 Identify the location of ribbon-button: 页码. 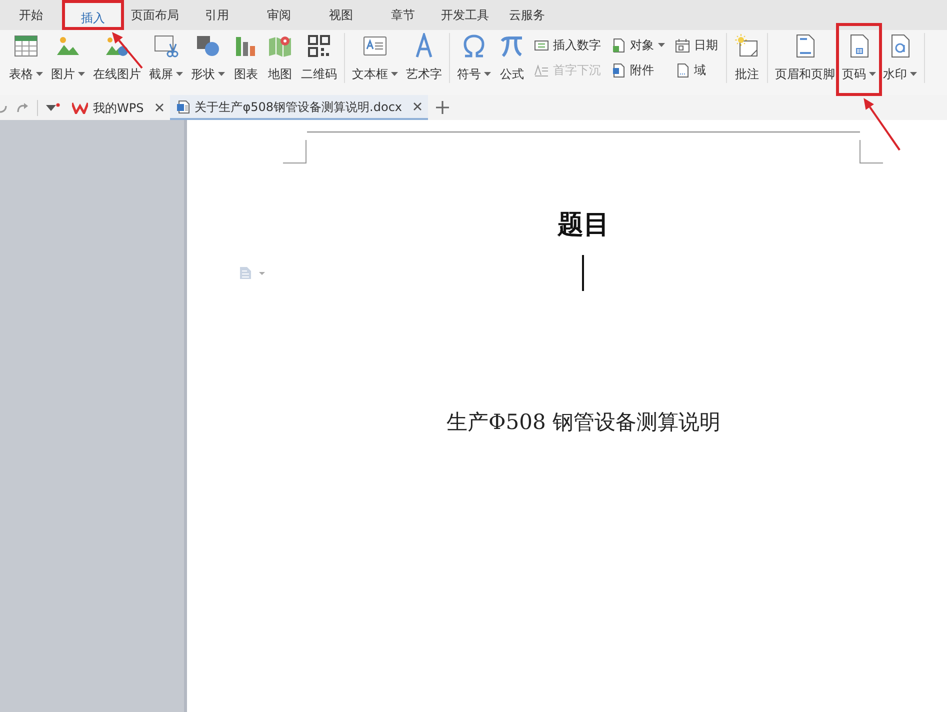
(859, 59).